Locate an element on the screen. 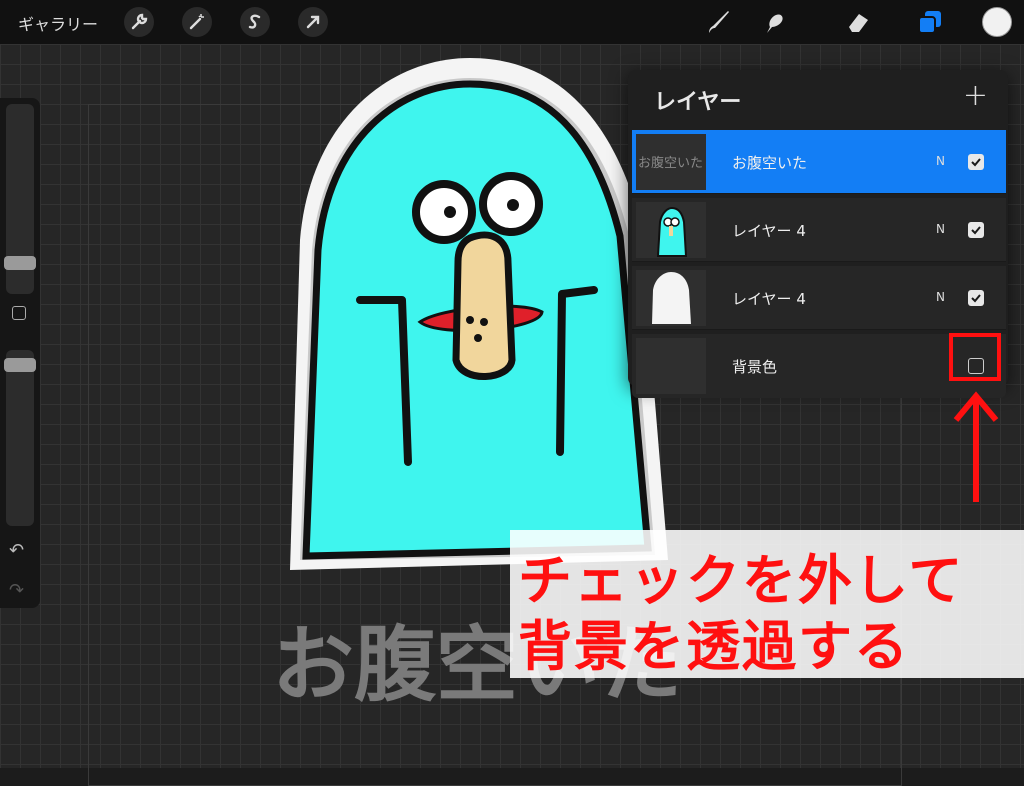  brush-size-thumb is located at coordinates (20, 263).